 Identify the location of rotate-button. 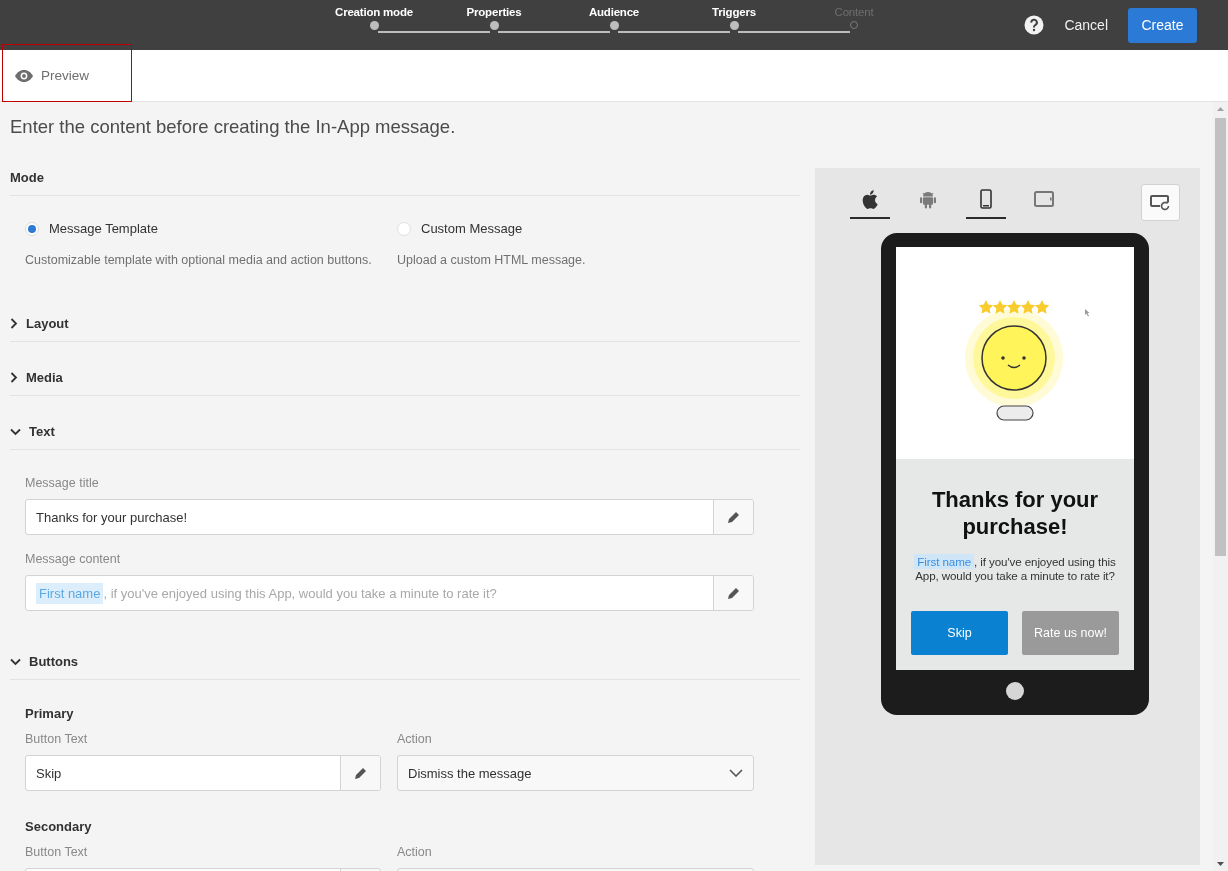
(1160, 202).